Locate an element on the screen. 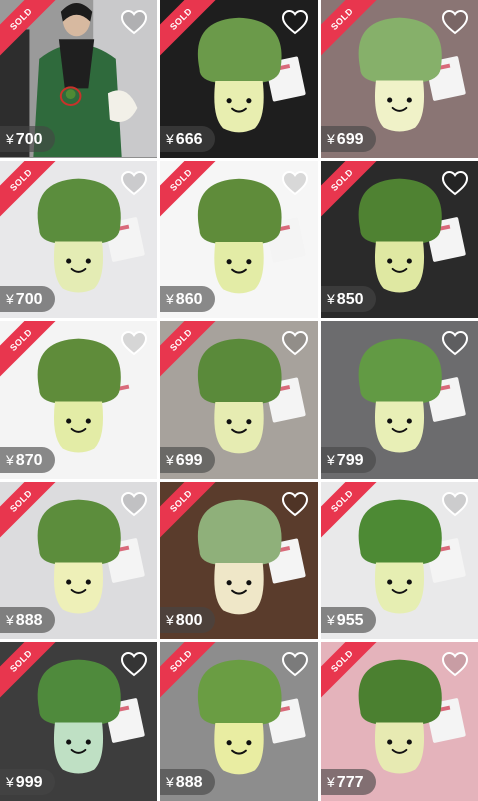 Image resolution: width=478 pixels, height=801 pixels. price-tag: ¥800 is located at coordinates (187, 620).